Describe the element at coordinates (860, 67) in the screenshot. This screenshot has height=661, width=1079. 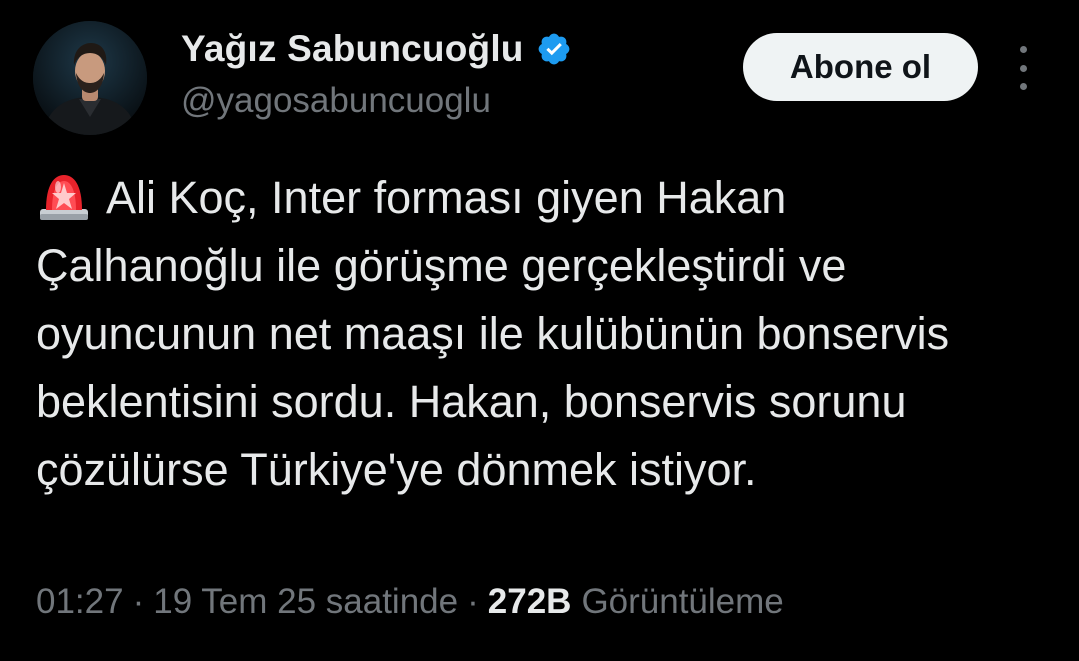
I see `follow-button: Abone ol` at that location.